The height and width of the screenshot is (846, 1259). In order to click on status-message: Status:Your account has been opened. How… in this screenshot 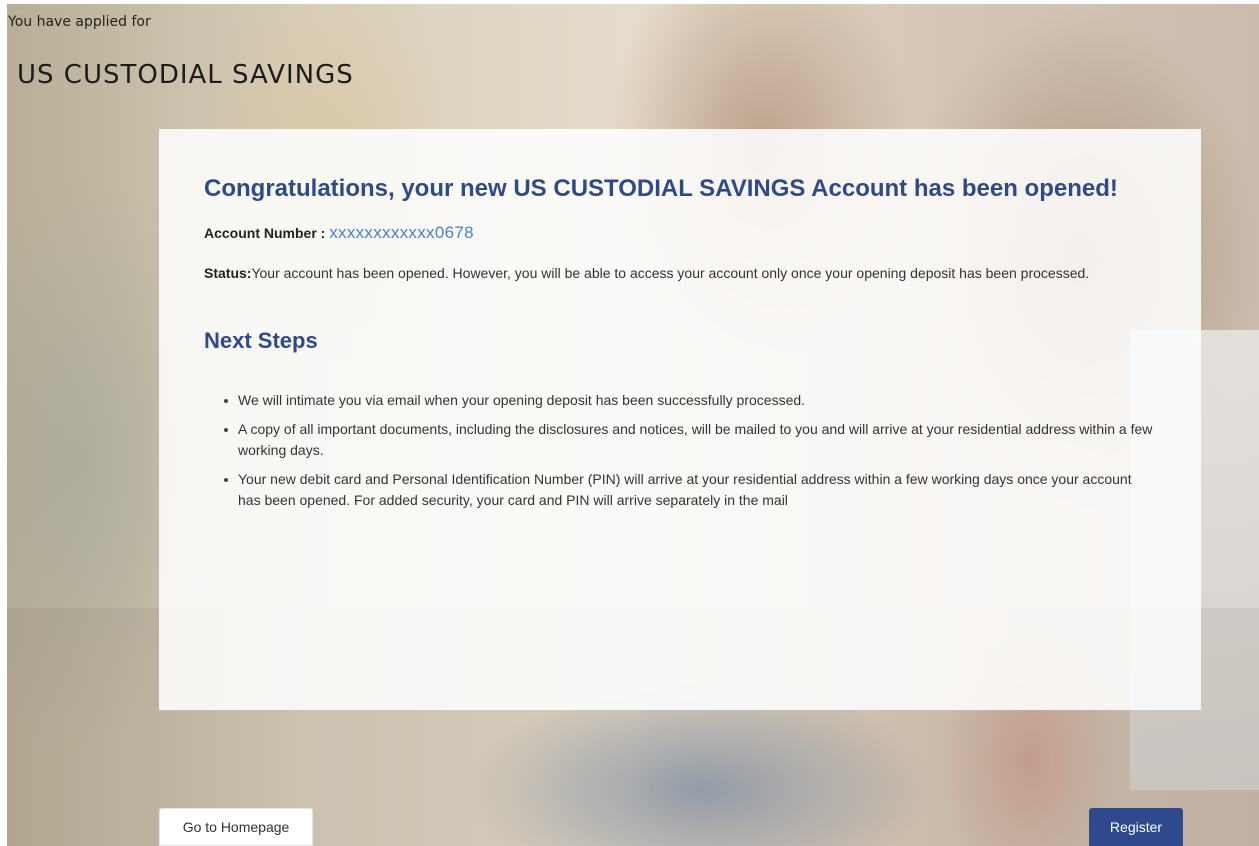, I will do `click(669, 273)`.